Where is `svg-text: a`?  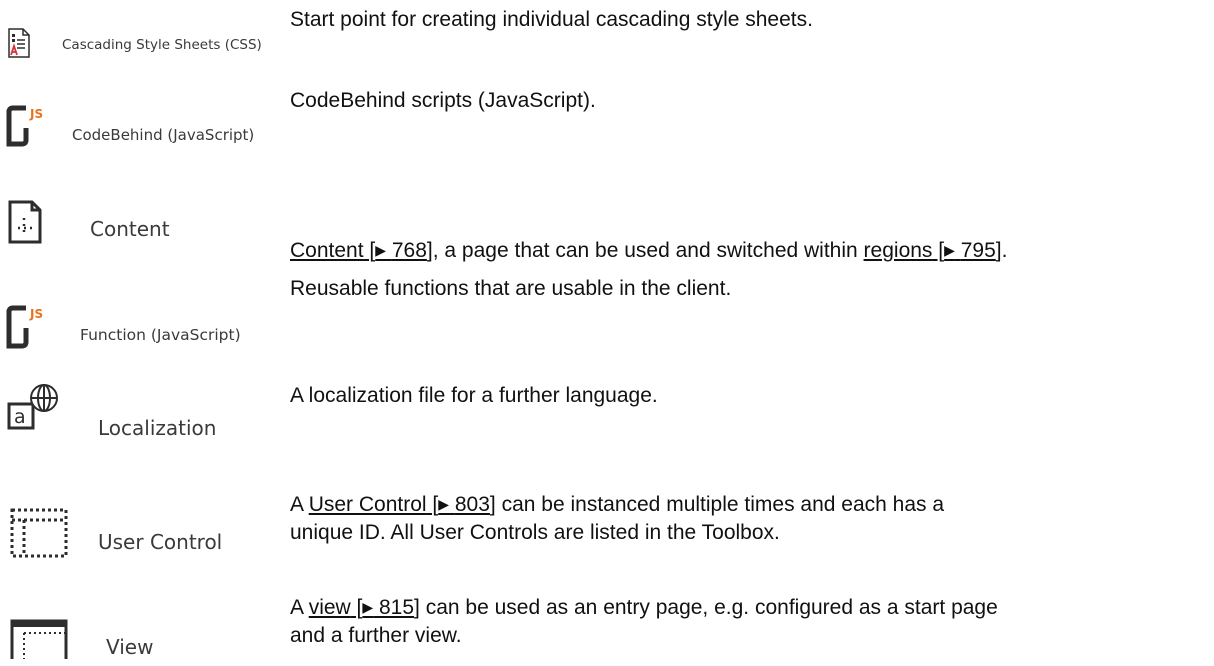 svg-text: a is located at coordinates (20, 417).